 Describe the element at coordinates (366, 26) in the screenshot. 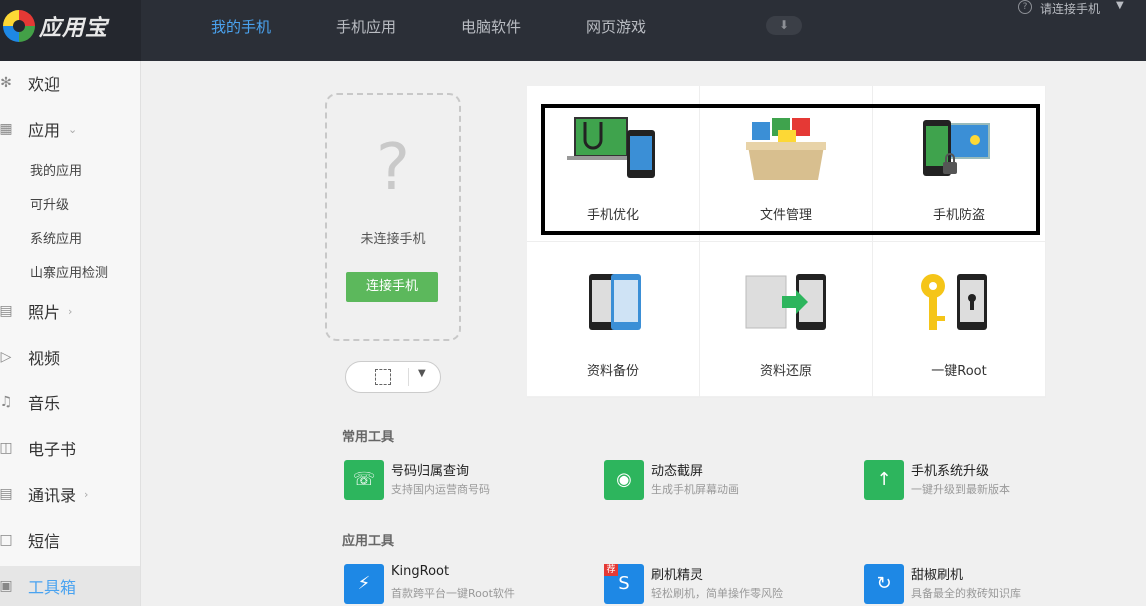

I see `tab-phone-apps: 手机应用` at that location.